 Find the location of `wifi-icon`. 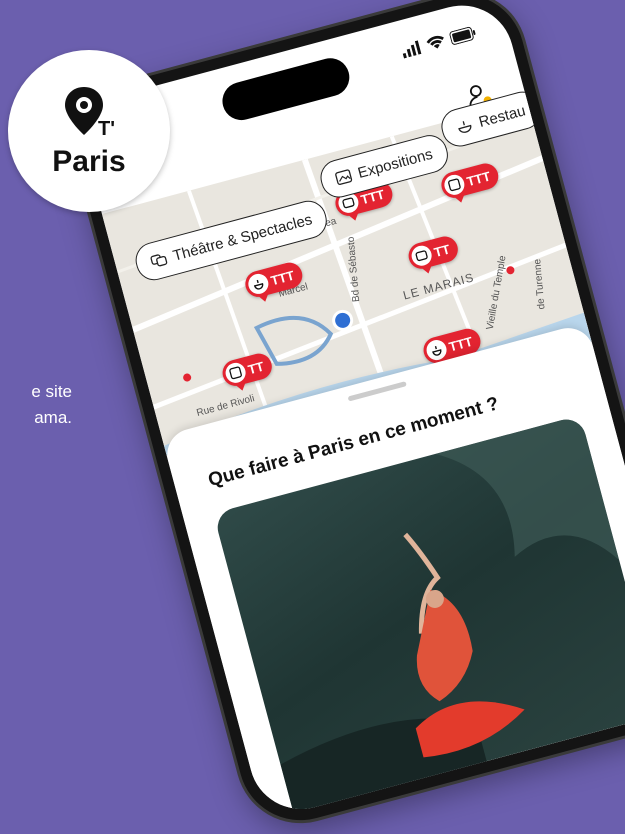

wifi-icon is located at coordinates (435, 42).